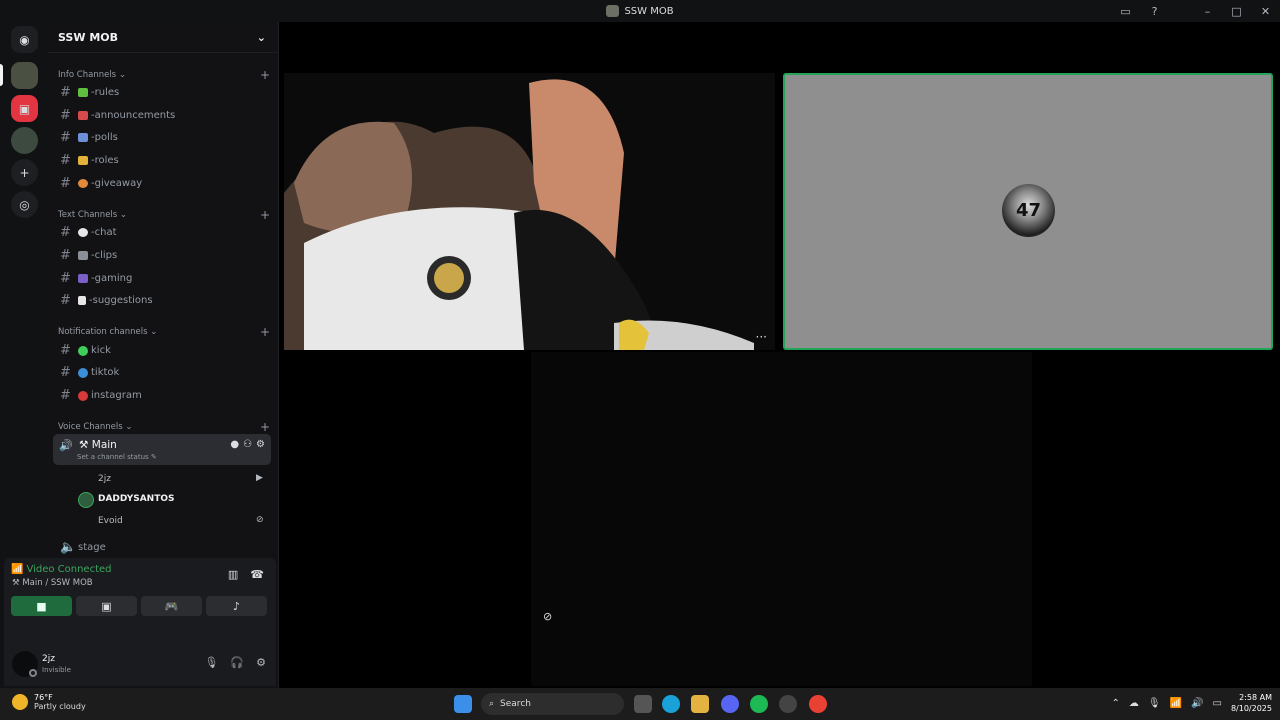 The height and width of the screenshot is (720, 1280). Describe the element at coordinates (260, 520) in the screenshot. I see `muted-mic-icon: ⊘` at that location.